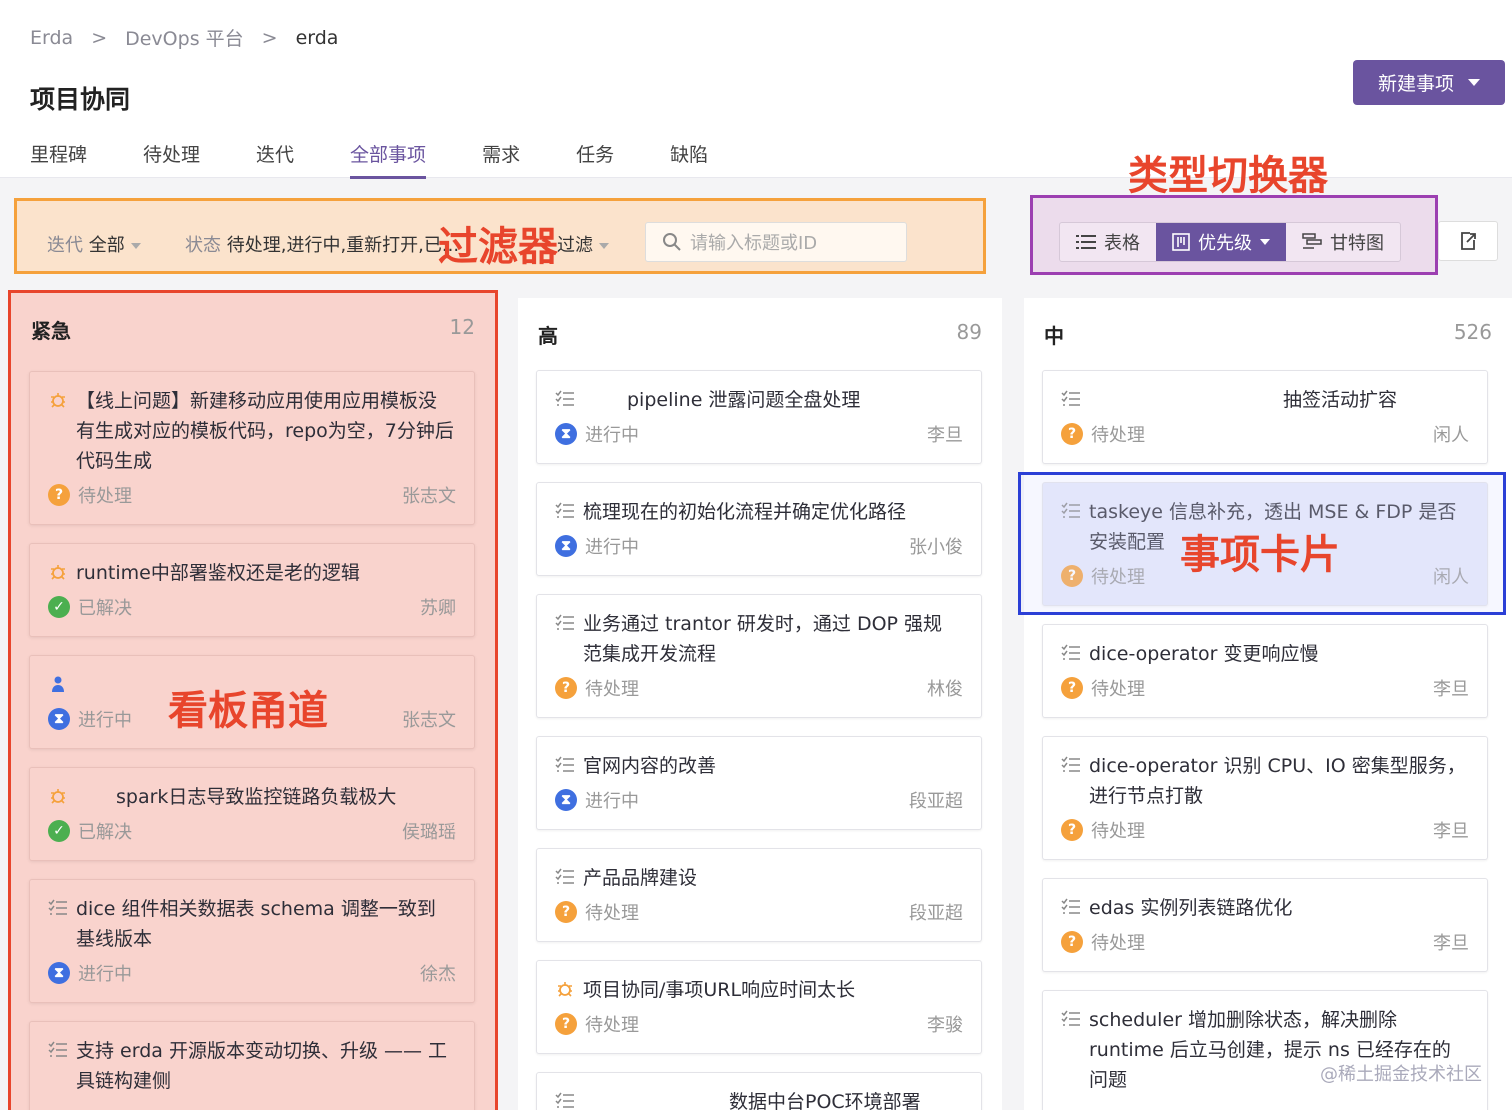 The image size is (1512, 1110). I want to click on card-title: 业务通过 trantor 研发时，通过 DOP 强规范集成开发流程, so click(763, 639).